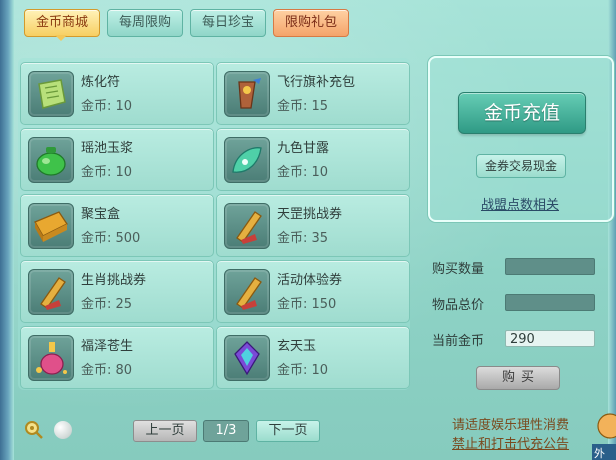 This screenshot has height=460, width=616. Describe the element at coordinates (458, 269) in the screenshot. I see `quantity-label: 购买数量` at that location.